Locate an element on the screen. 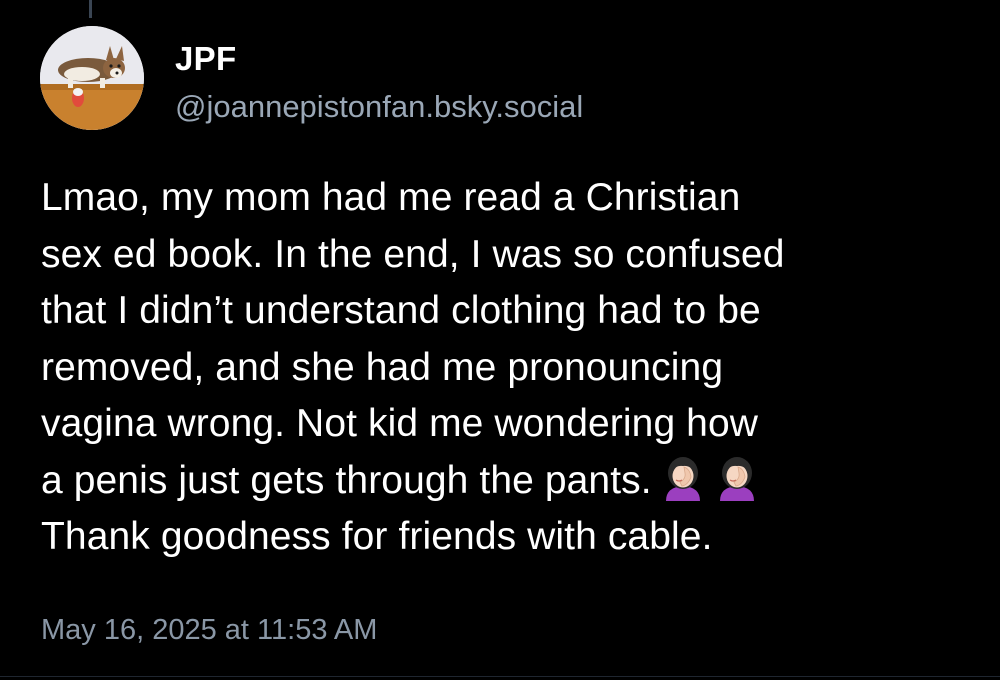  post-text-line: a penis just gets through the pants. is located at coordinates (346, 480).